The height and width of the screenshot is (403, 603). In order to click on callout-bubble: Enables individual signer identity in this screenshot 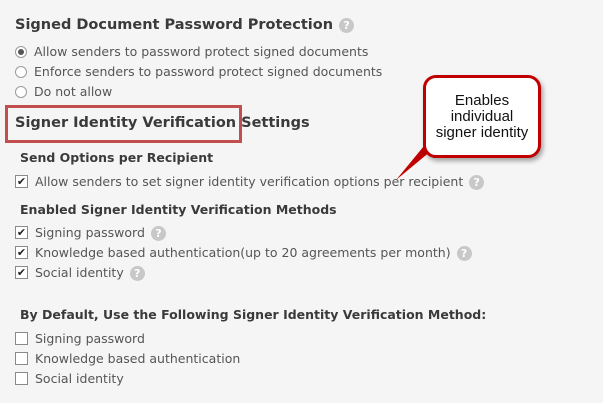, I will do `click(482, 116)`.